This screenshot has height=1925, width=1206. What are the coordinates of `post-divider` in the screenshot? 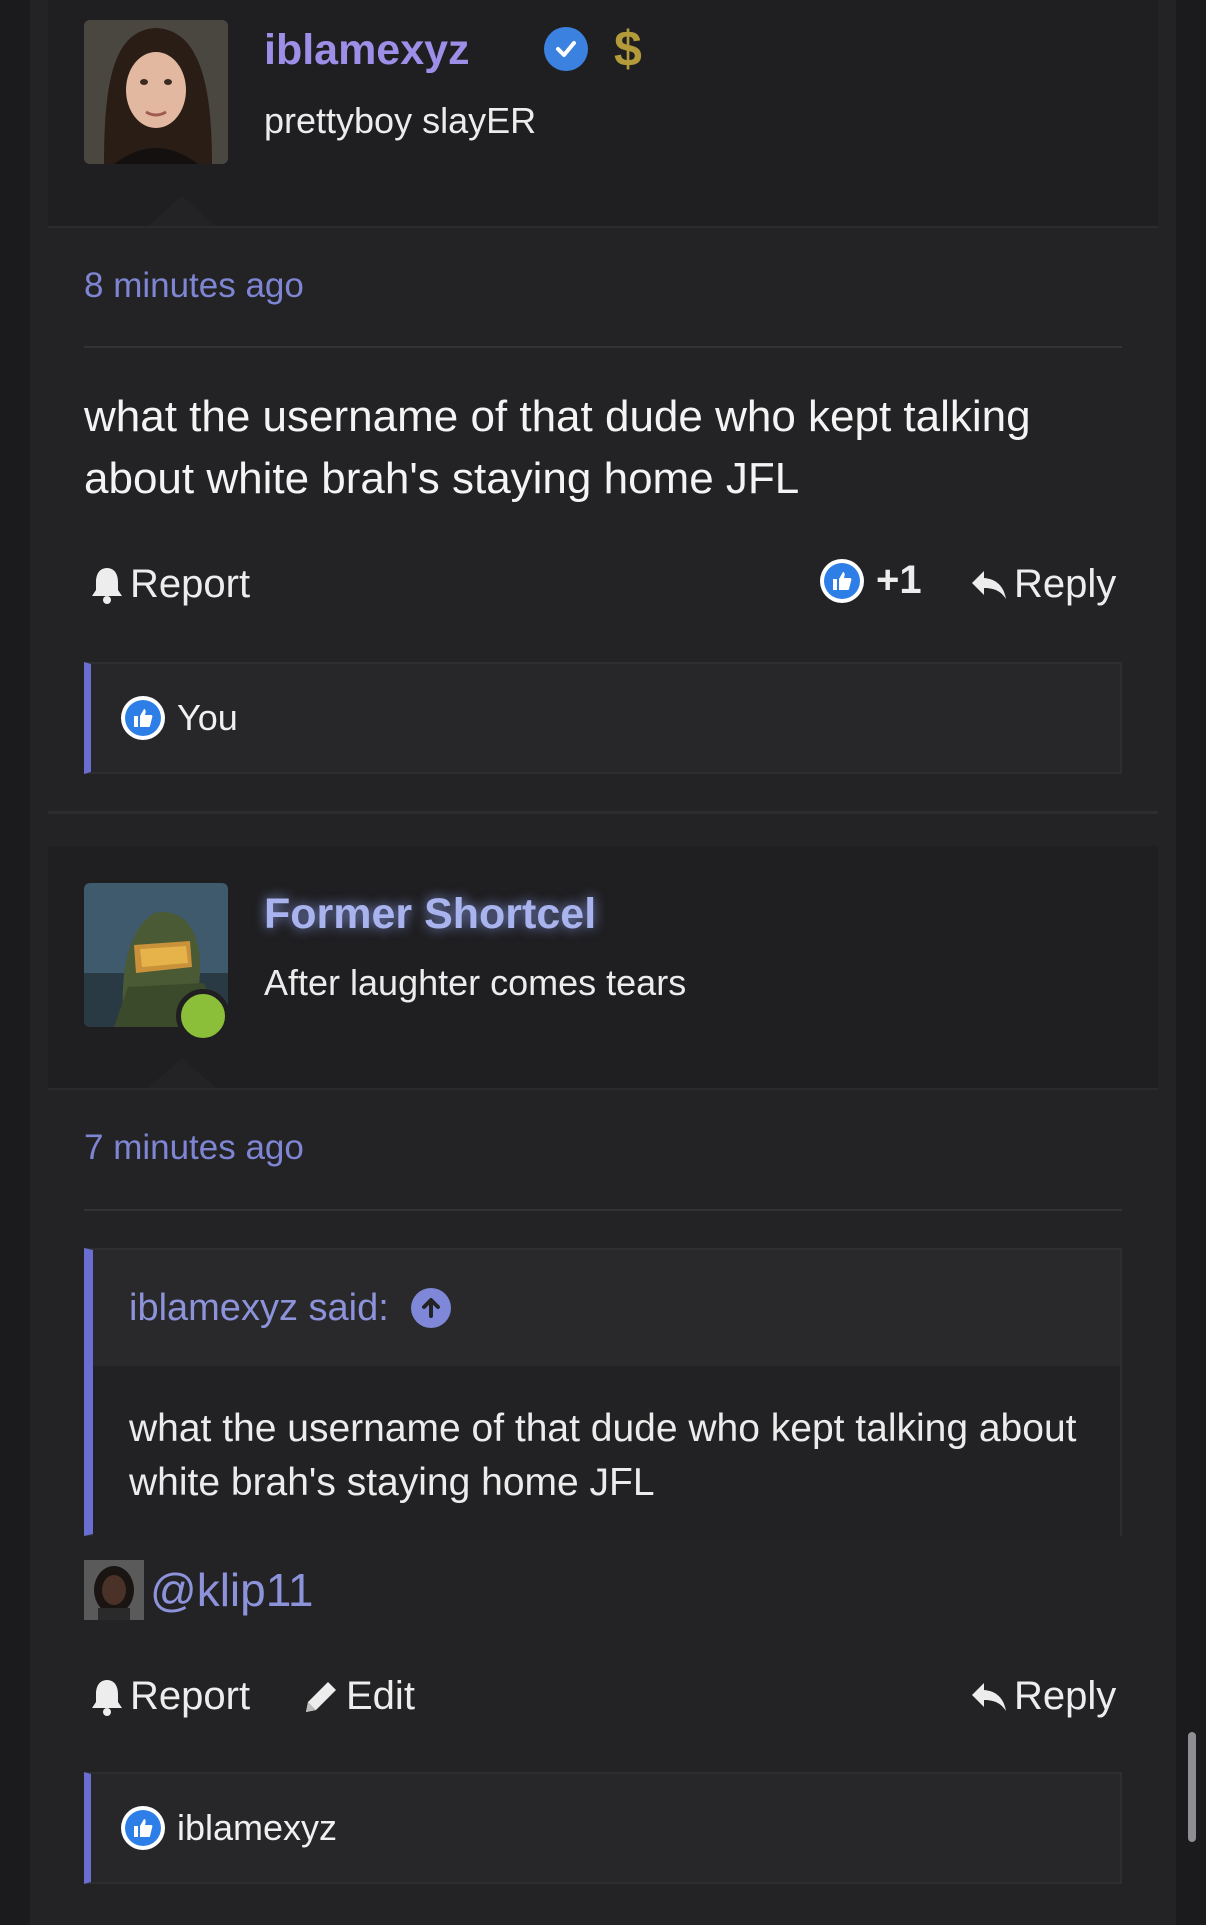 It's located at (603, 812).